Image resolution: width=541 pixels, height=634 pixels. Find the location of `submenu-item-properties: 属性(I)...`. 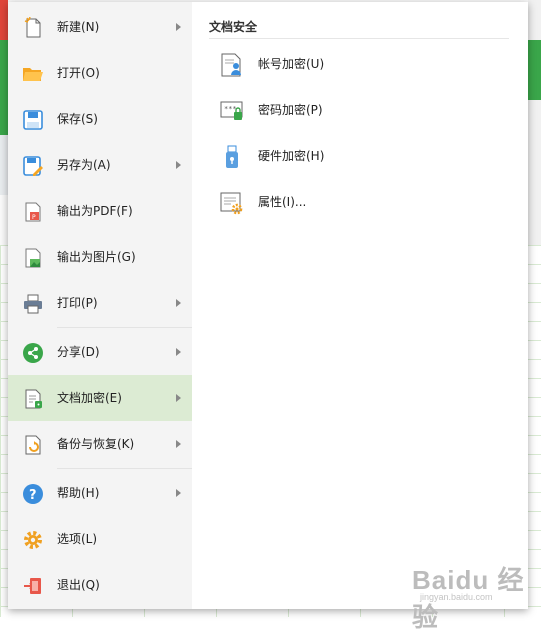

submenu-item-properties: 属性(I)... is located at coordinates (359, 202).